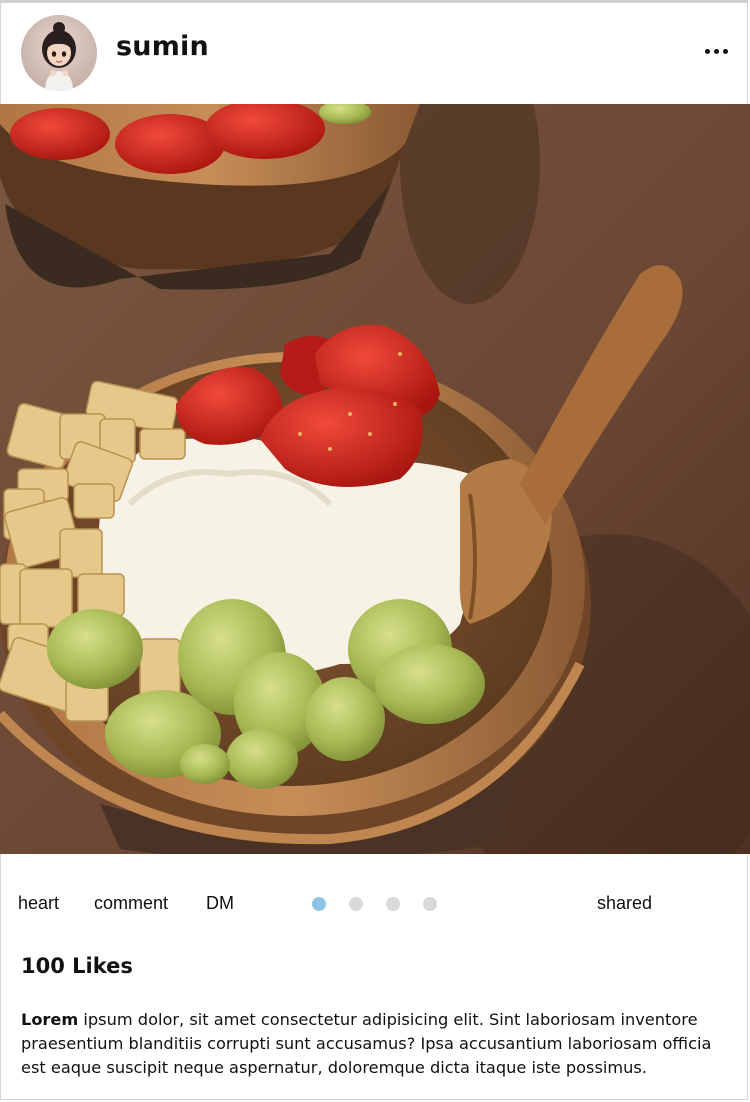  Describe the element at coordinates (131, 903) in the screenshot. I see `comment-button: comment` at that location.